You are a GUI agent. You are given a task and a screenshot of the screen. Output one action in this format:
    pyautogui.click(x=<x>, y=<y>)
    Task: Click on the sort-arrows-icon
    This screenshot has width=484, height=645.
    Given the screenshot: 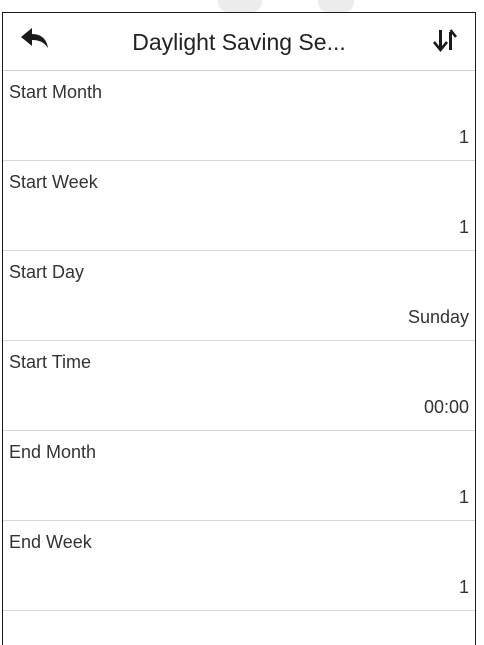 What is the action you would take?
    pyautogui.click(x=445, y=42)
    